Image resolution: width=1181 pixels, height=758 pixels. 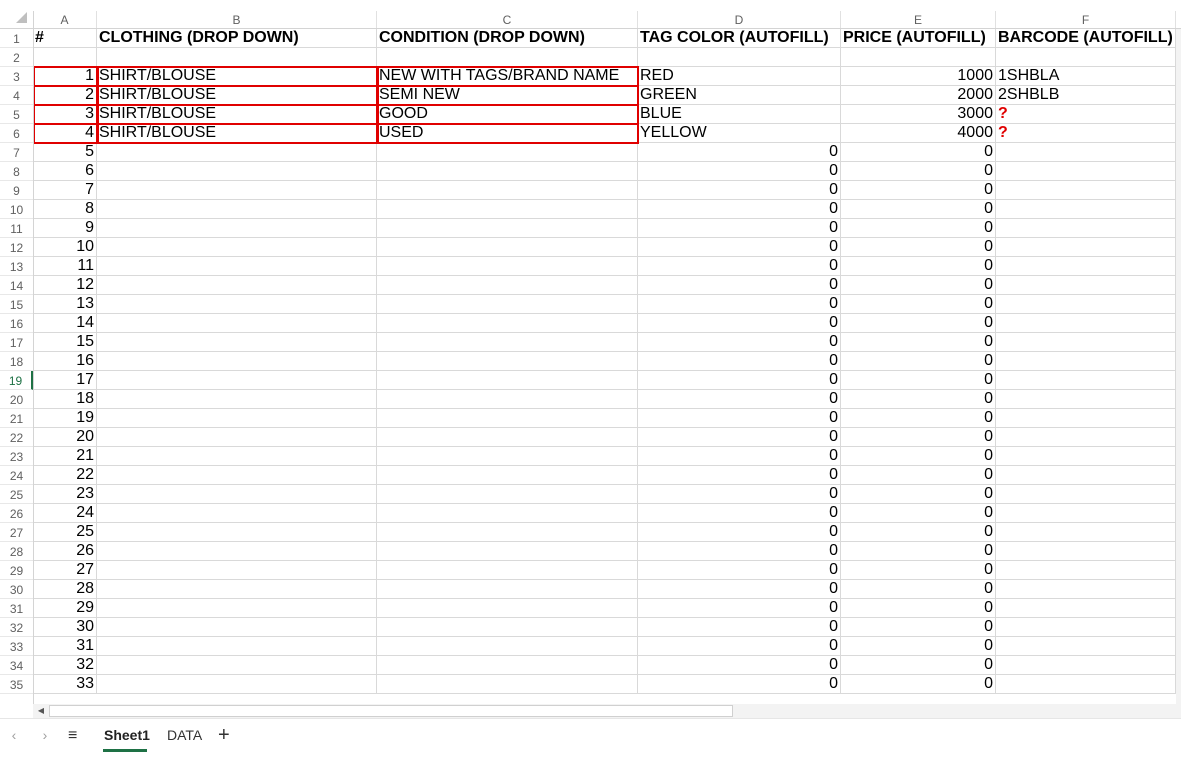 What do you see at coordinates (918, 551) in the screenshot?
I see `cell-e28: 0` at bounding box center [918, 551].